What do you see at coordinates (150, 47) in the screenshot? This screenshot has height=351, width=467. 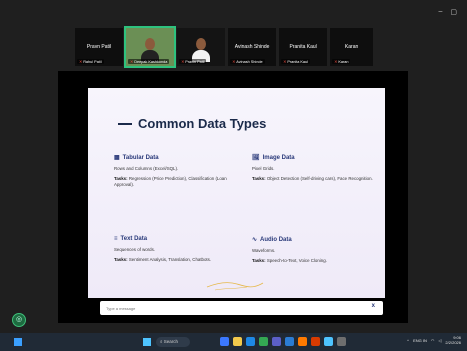 I see `participant-tile-speaking: ✕Deepak Kashkonda` at bounding box center [150, 47].